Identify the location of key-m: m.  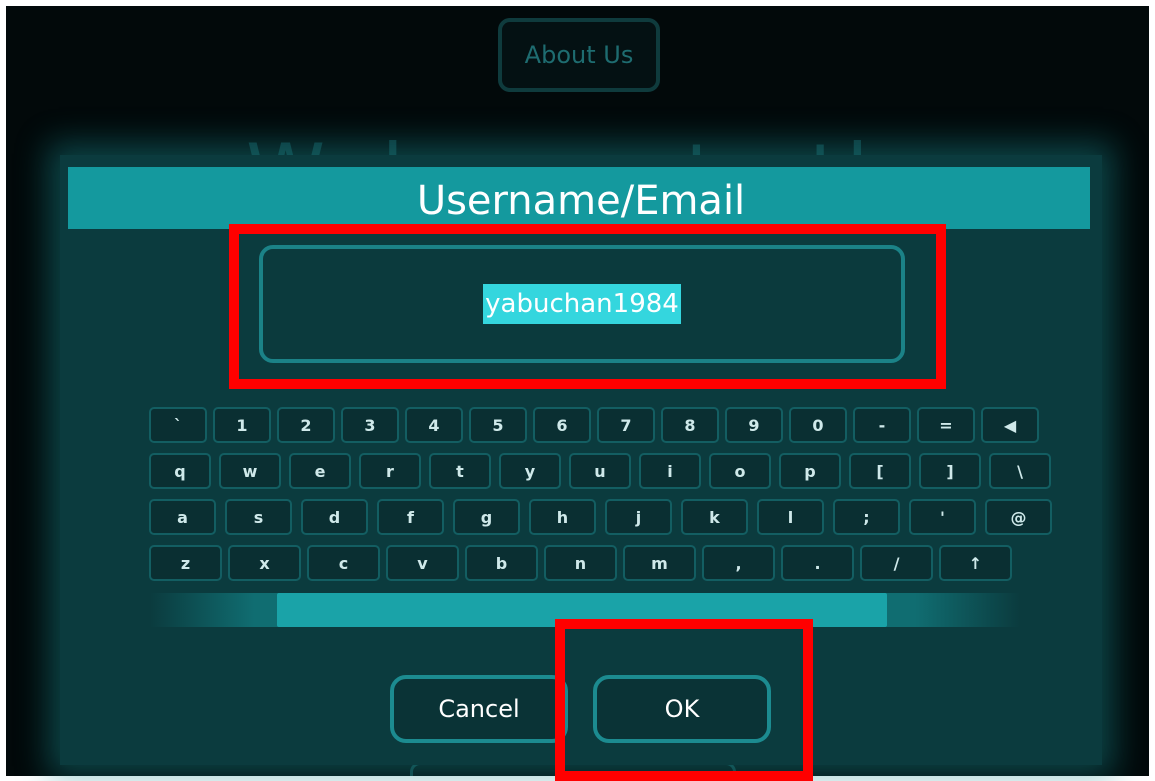
(659, 563).